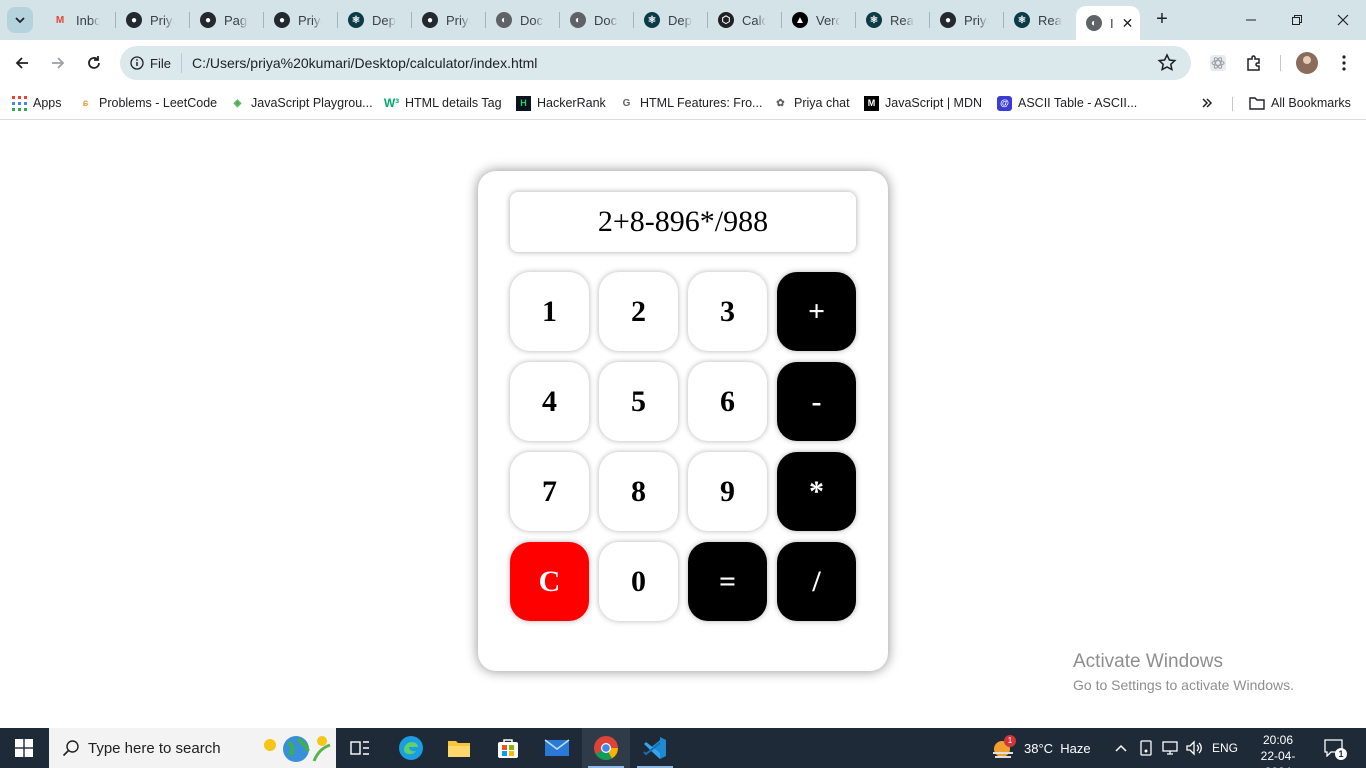  I want to click on bookmarks-overflow-button, so click(1207, 103).